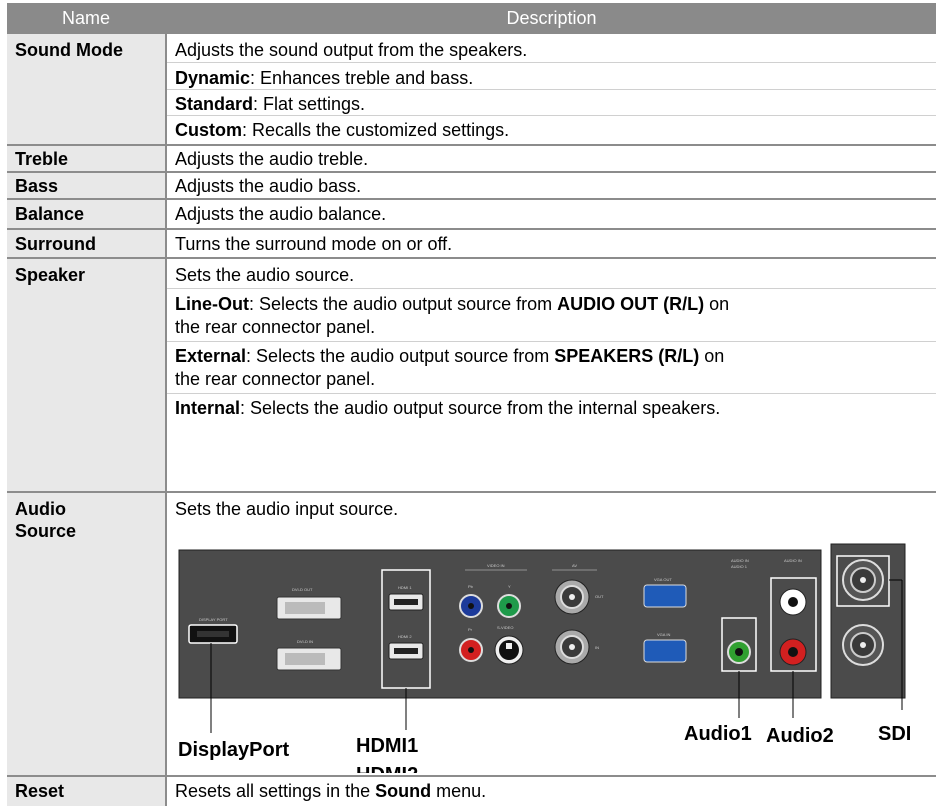  What do you see at coordinates (470, 629) in the screenshot?
I see `tiny-pr: Pr` at bounding box center [470, 629].